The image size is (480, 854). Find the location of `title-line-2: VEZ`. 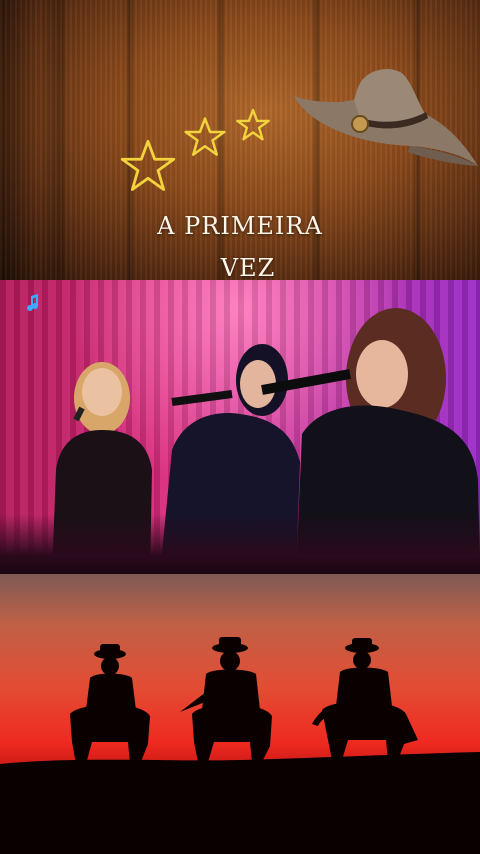

title-line-2: VEZ is located at coordinates (248, 268).